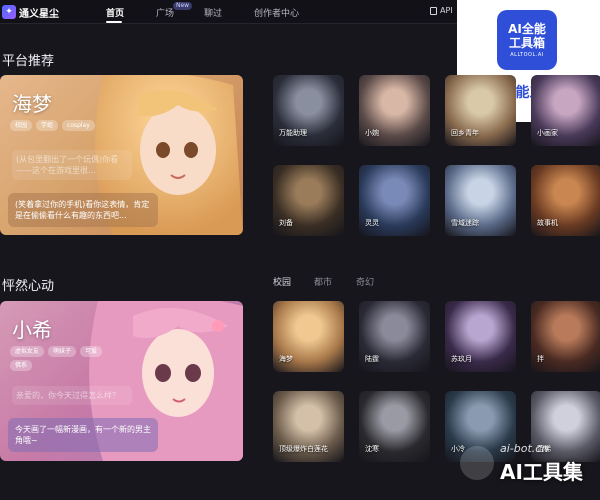 This screenshot has height=500, width=600. What do you see at coordinates (372, 223) in the screenshot?
I see `character-tile-label: 灵灵` at bounding box center [372, 223].